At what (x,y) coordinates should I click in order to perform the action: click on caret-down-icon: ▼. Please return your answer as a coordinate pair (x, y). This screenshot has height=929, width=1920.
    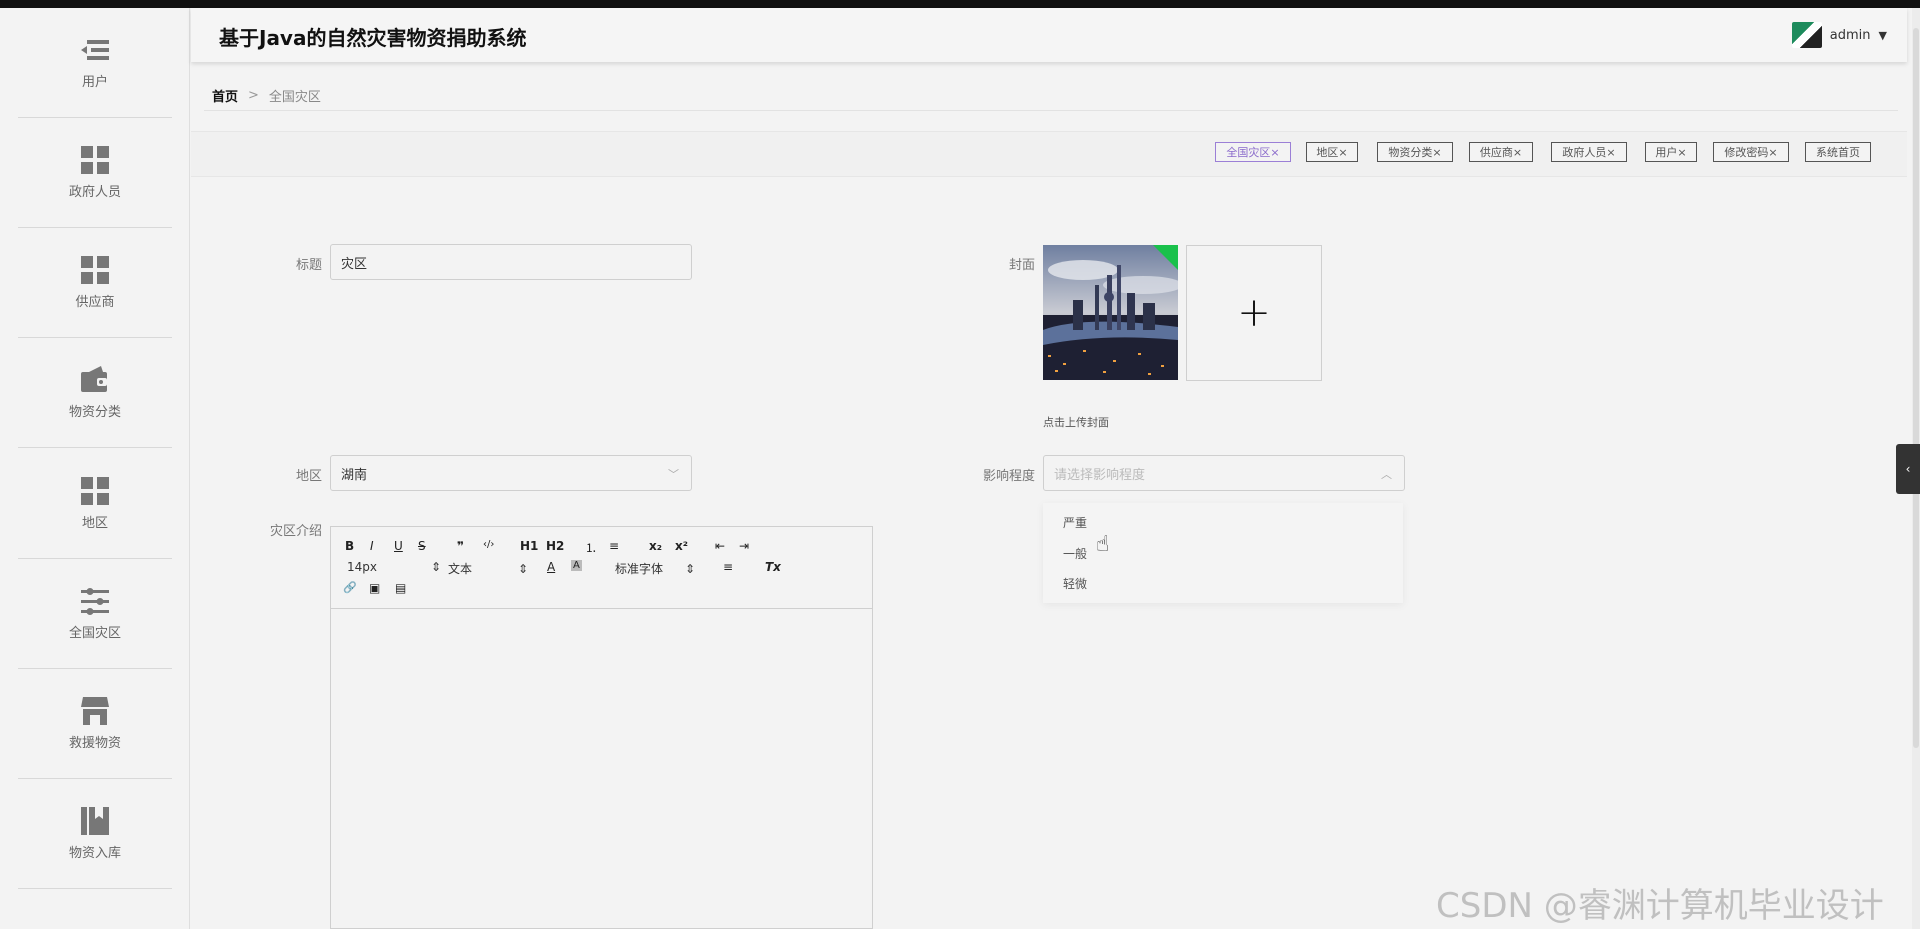
    Looking at the image, I should click on (1882, 35).